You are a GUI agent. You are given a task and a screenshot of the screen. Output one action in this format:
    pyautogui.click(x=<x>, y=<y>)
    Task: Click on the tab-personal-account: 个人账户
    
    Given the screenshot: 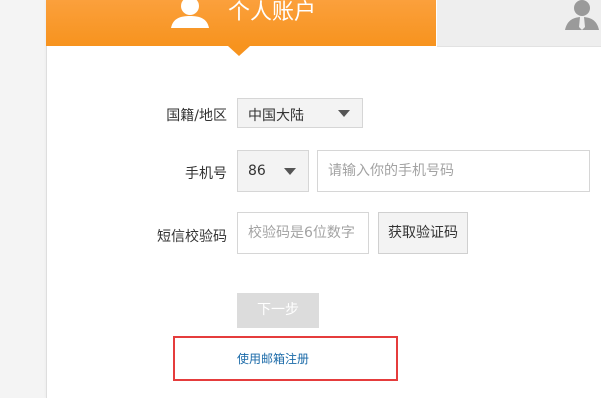 What is the action you would take?
    pyautogui.click(x=241, y=28)
    